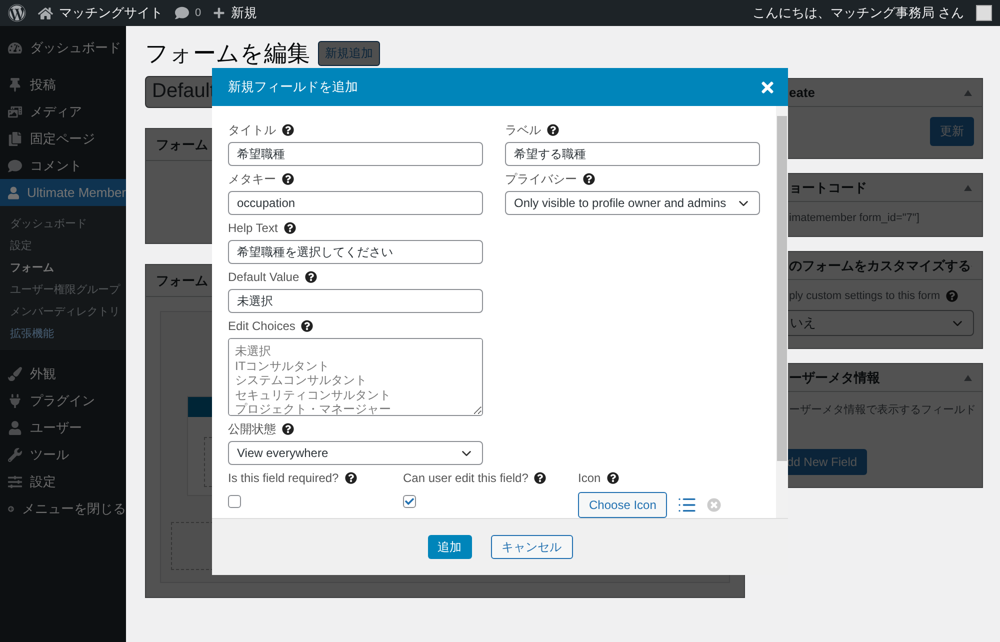  I want to click on greeting-link: こんにちは、マッチング事務局 さん, so click(858, 13).